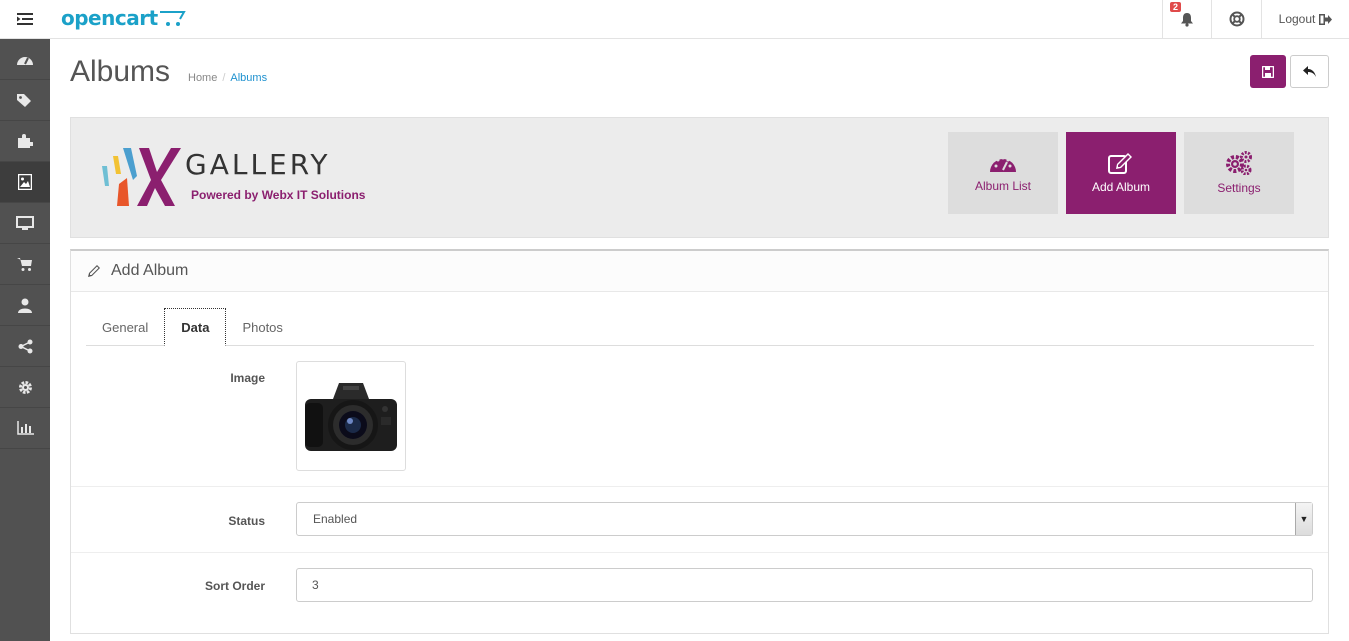 Image resolution: width=1349 pixels, height=641 pixels. What do you see at coordinates (1003, 173) in the screenshot?
I see `album-list-tile: Album List` at bounding box center [1003, 173].